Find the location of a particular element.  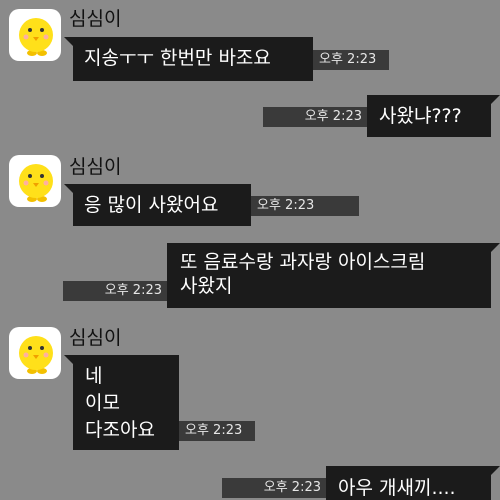

message-text: 응 많이 사왔어요 is located at coordinates (151, 205).